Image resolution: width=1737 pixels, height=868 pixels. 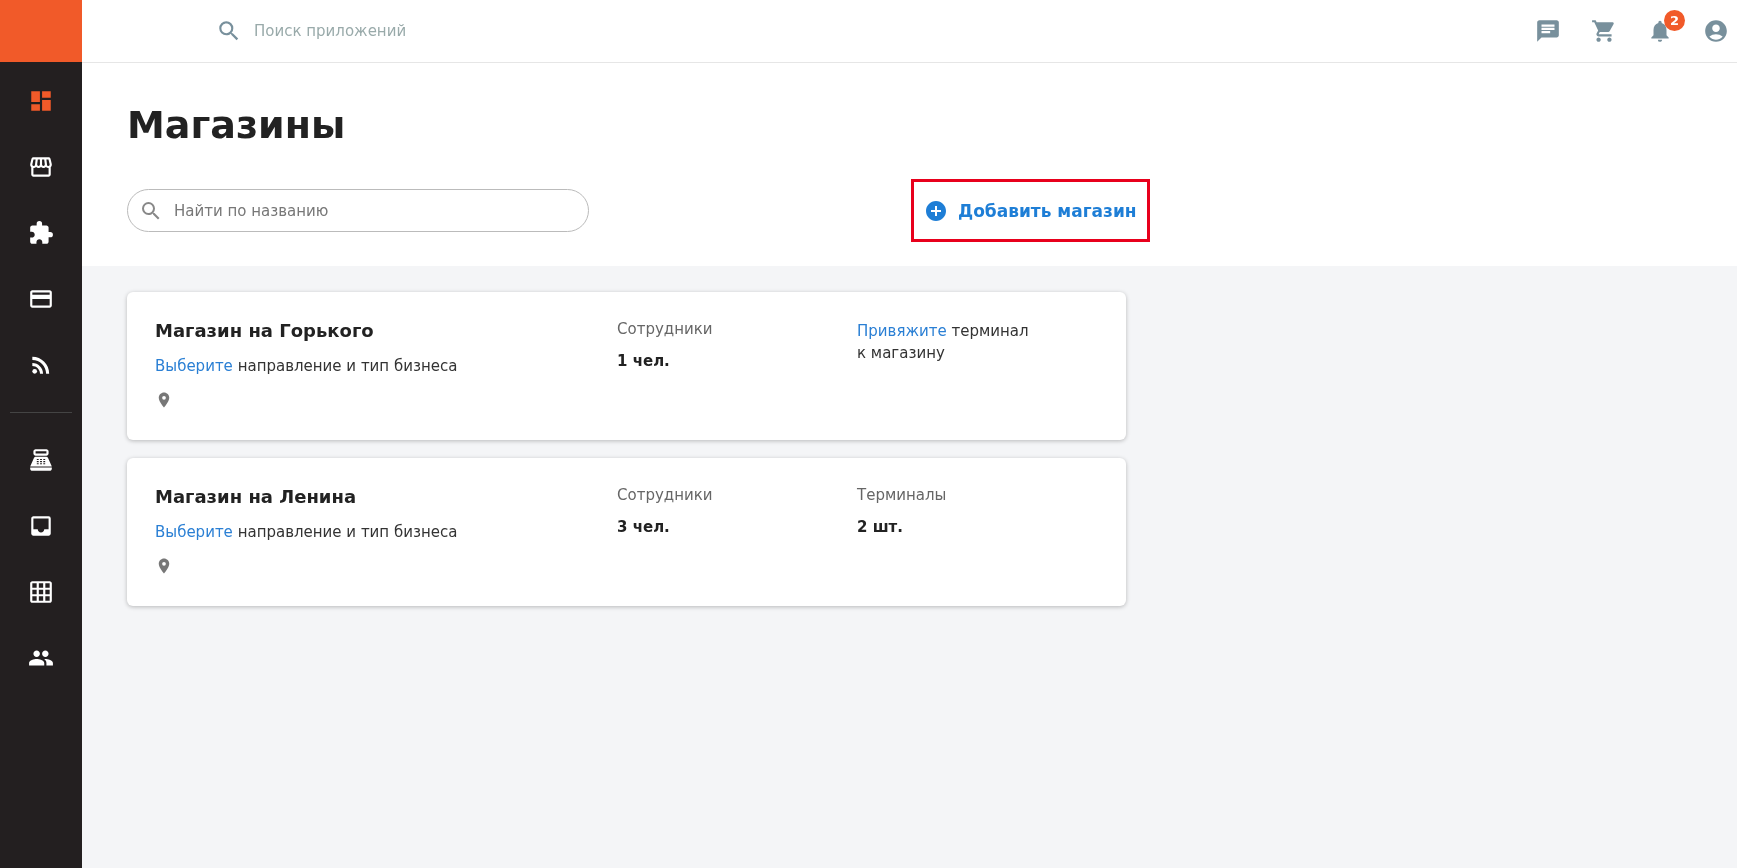 I want to click on store-name: Магазин на Горького, so click(x=264, y=330).